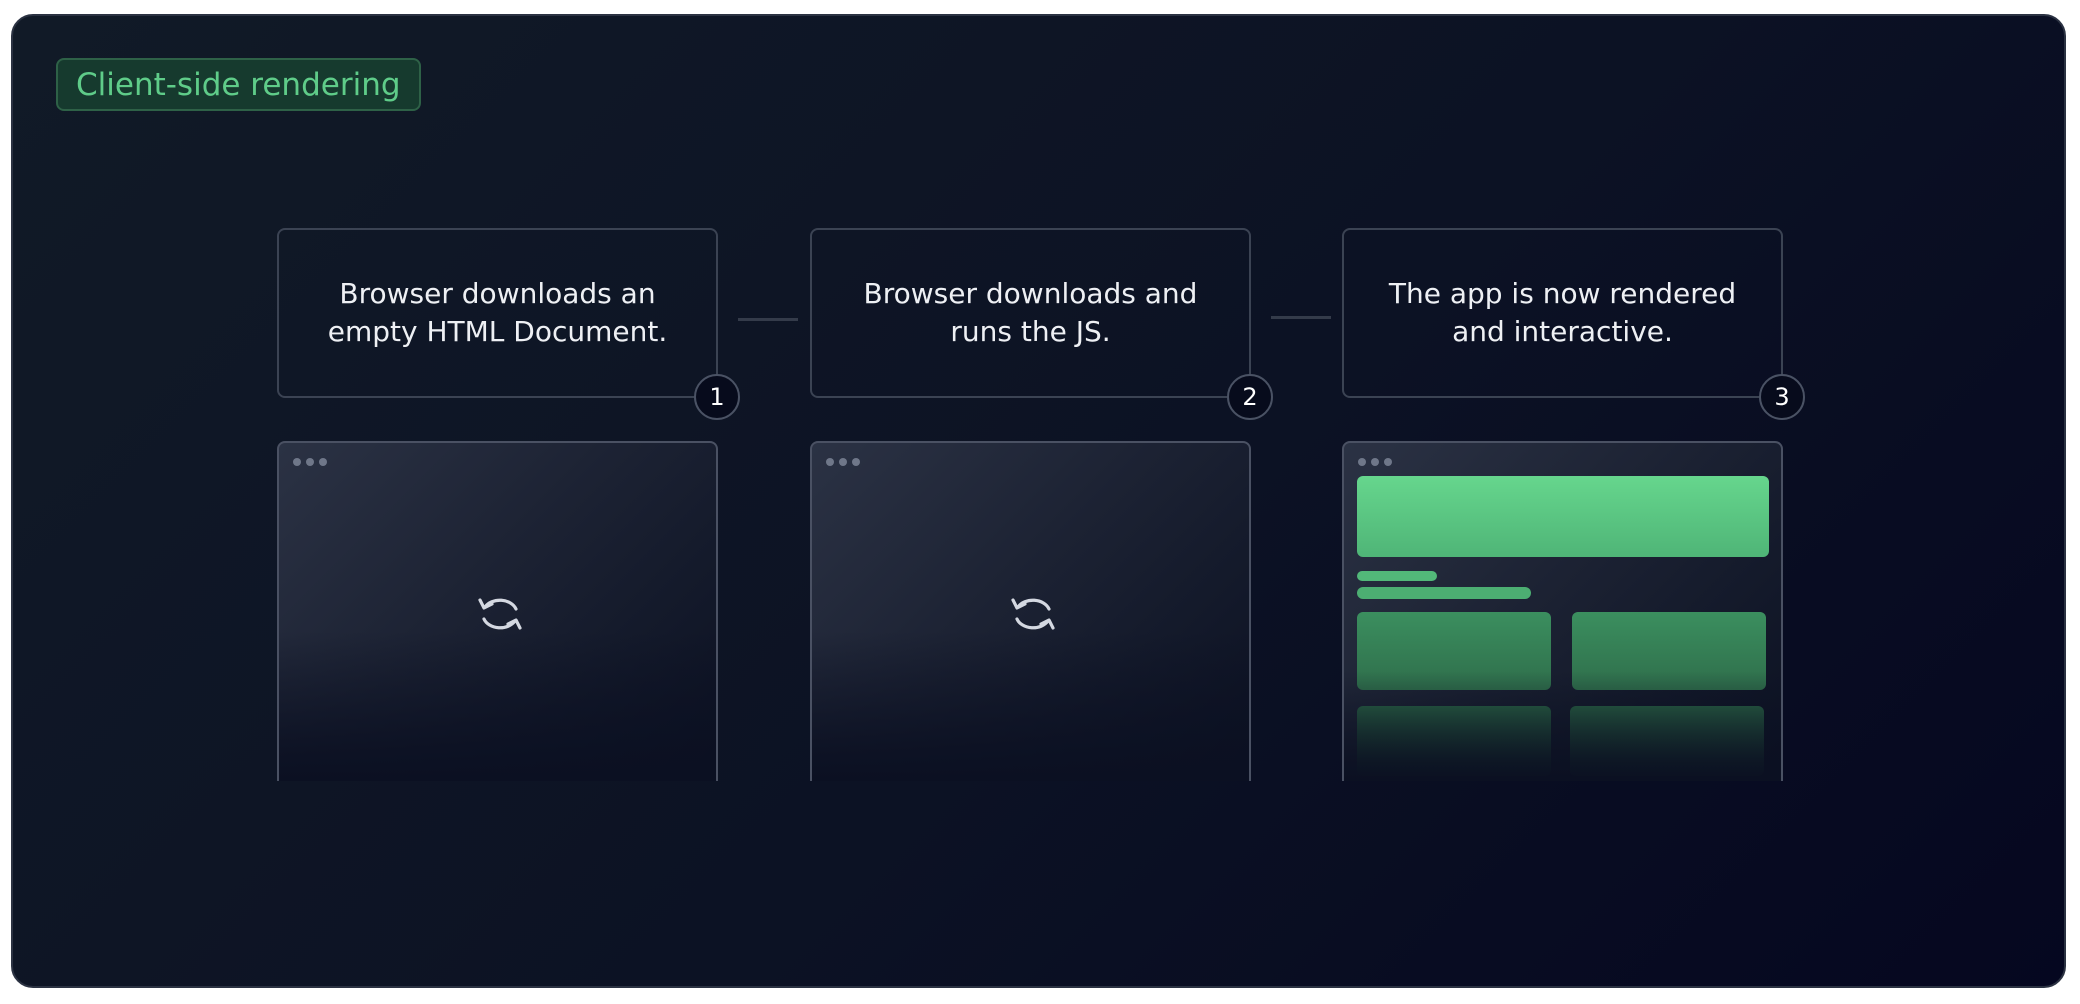 The height and width of the screenshot is (1004, 2080). What do you see at coordinates (1030, 312) in the screenshot?
I see `step-text-2: Browser downloads and runs the JS.` at bounding box center [1030, 312].